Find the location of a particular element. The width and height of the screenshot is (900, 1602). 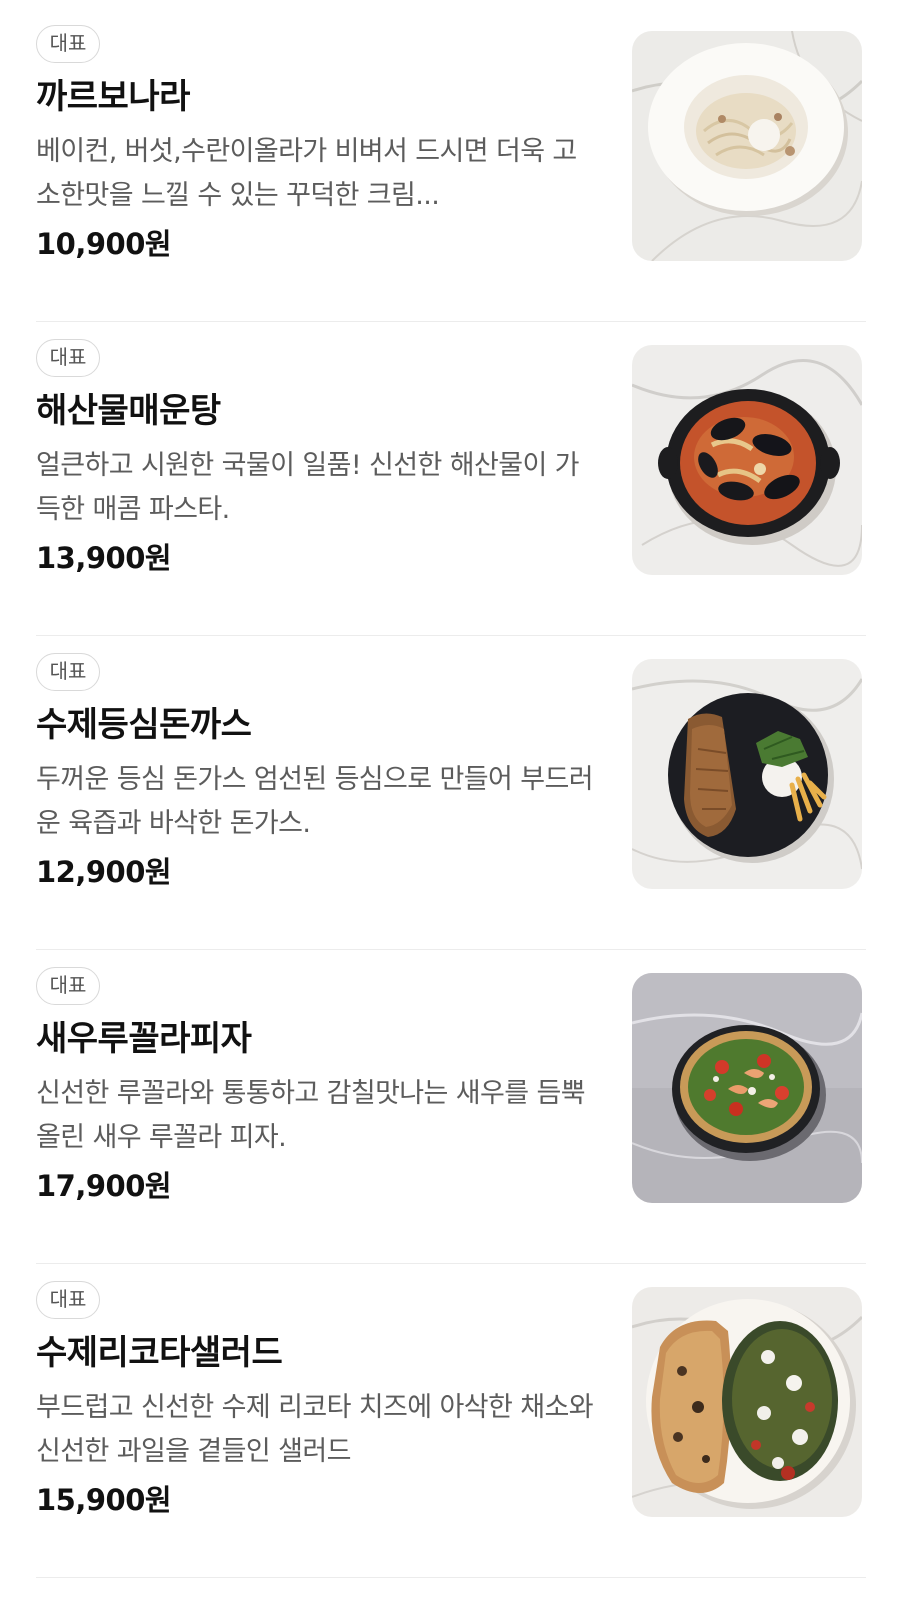

menu-item-description: 얼큰하고 시원한 국물이 일품! 신선한 해산물이 가득한 매콤 파스타. is located at coordinates (308, 487).